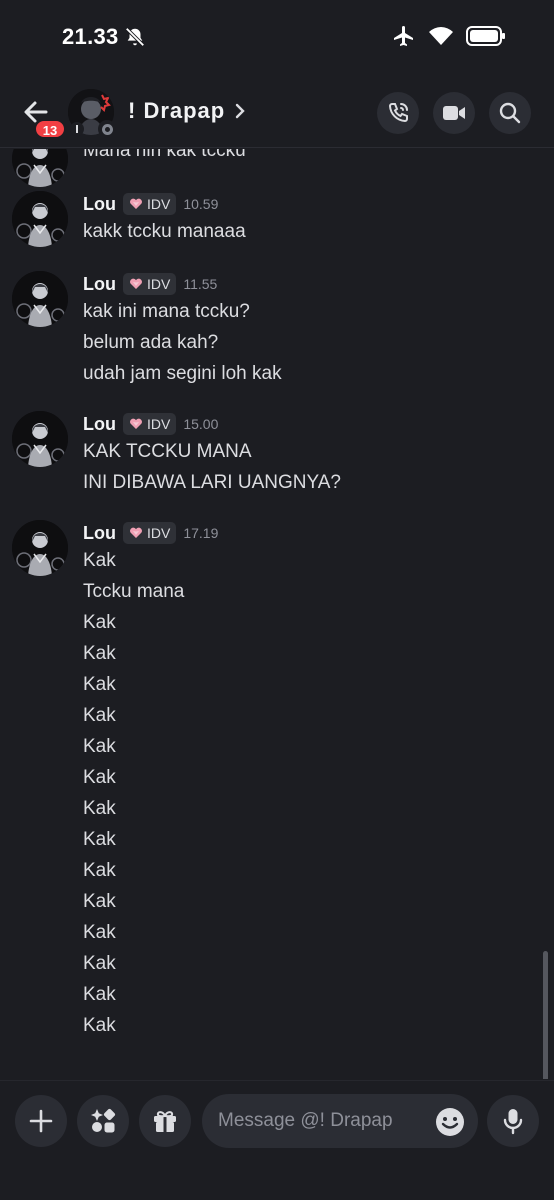 This screenshot has width=554, height=1200. I want to click on apps-button, so click(103, 1121).